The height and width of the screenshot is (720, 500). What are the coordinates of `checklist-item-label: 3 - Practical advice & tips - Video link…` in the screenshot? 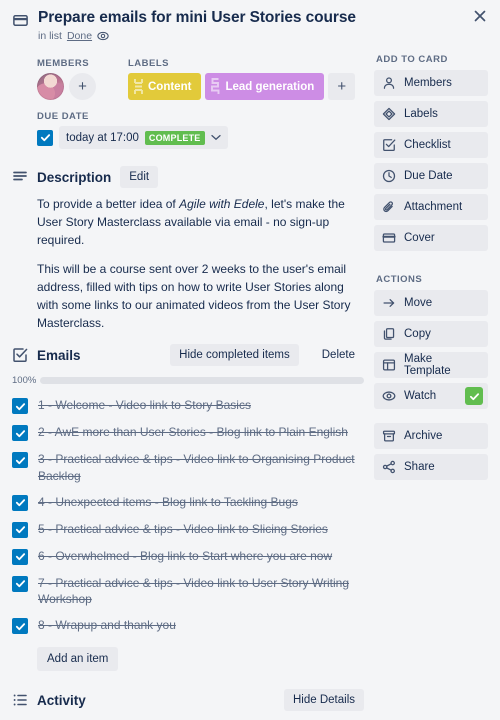 It's located at (196, 467).